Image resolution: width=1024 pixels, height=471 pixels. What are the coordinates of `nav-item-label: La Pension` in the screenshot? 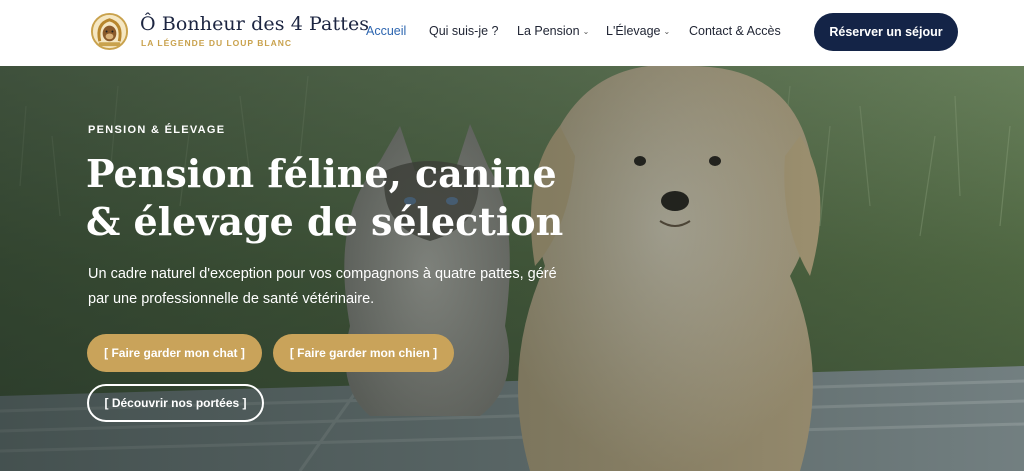 It's located at (548, 31).